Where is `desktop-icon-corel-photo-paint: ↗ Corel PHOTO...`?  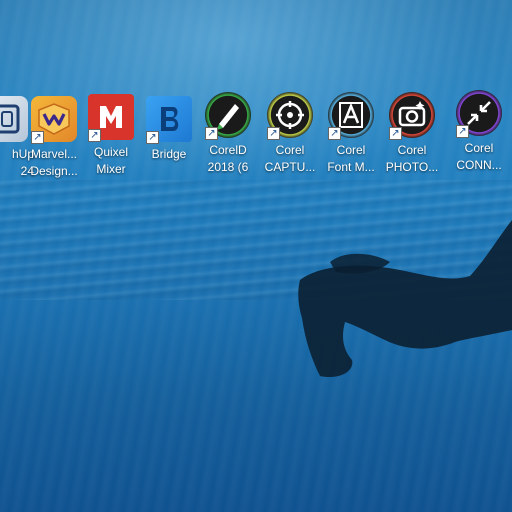 desktop-icon-corel-photo-paint: ↗ Corel PHOTO... is located at coordinates (412, 134).